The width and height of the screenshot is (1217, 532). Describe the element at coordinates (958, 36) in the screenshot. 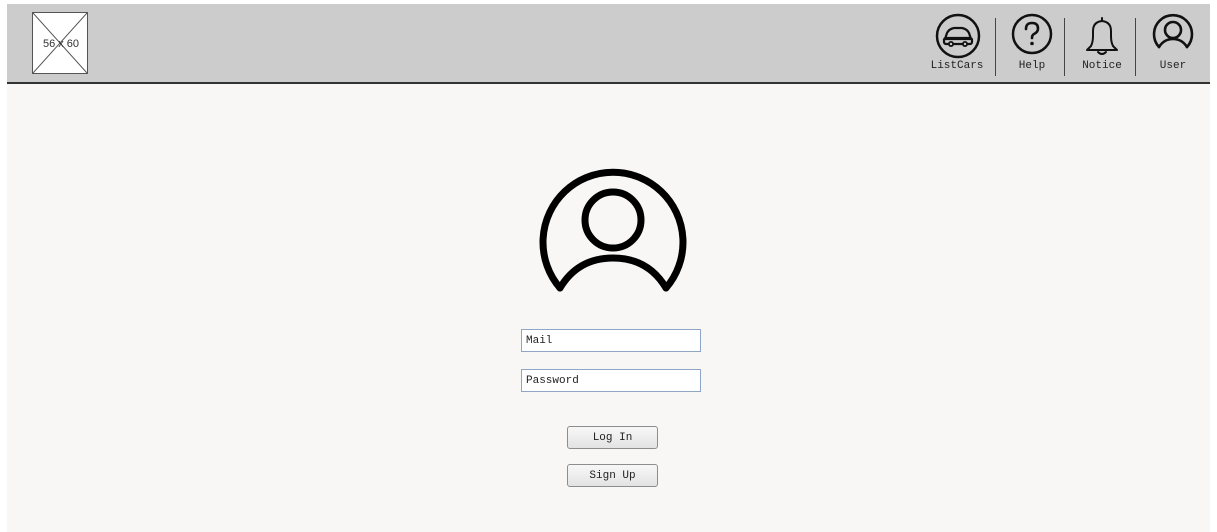

I see `car-icon` at that location.